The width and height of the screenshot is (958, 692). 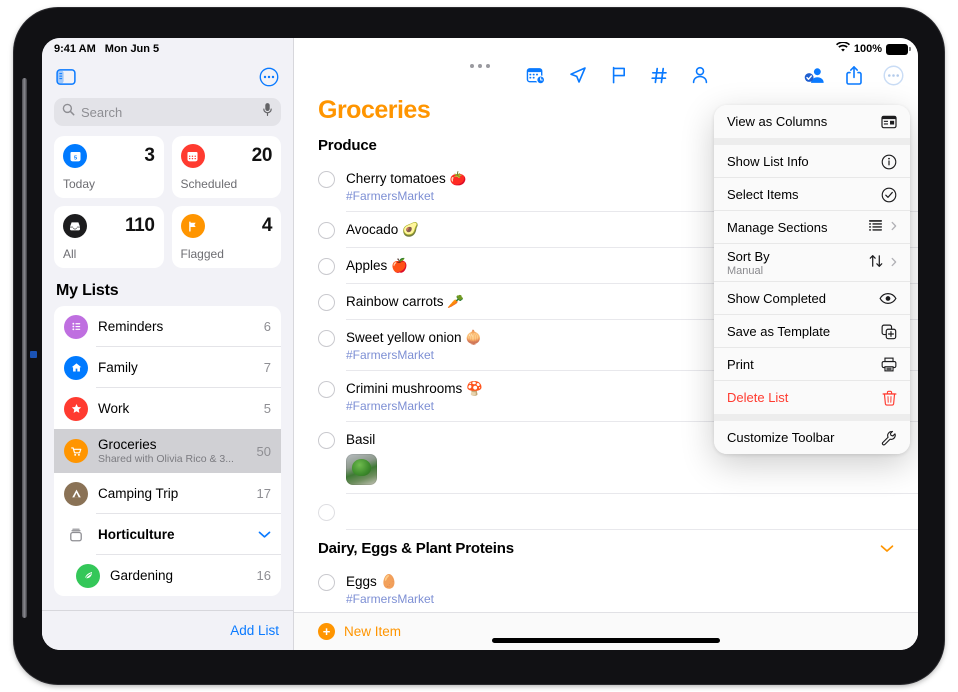 I want to click on columns-icon, so click(x=889, y=122).